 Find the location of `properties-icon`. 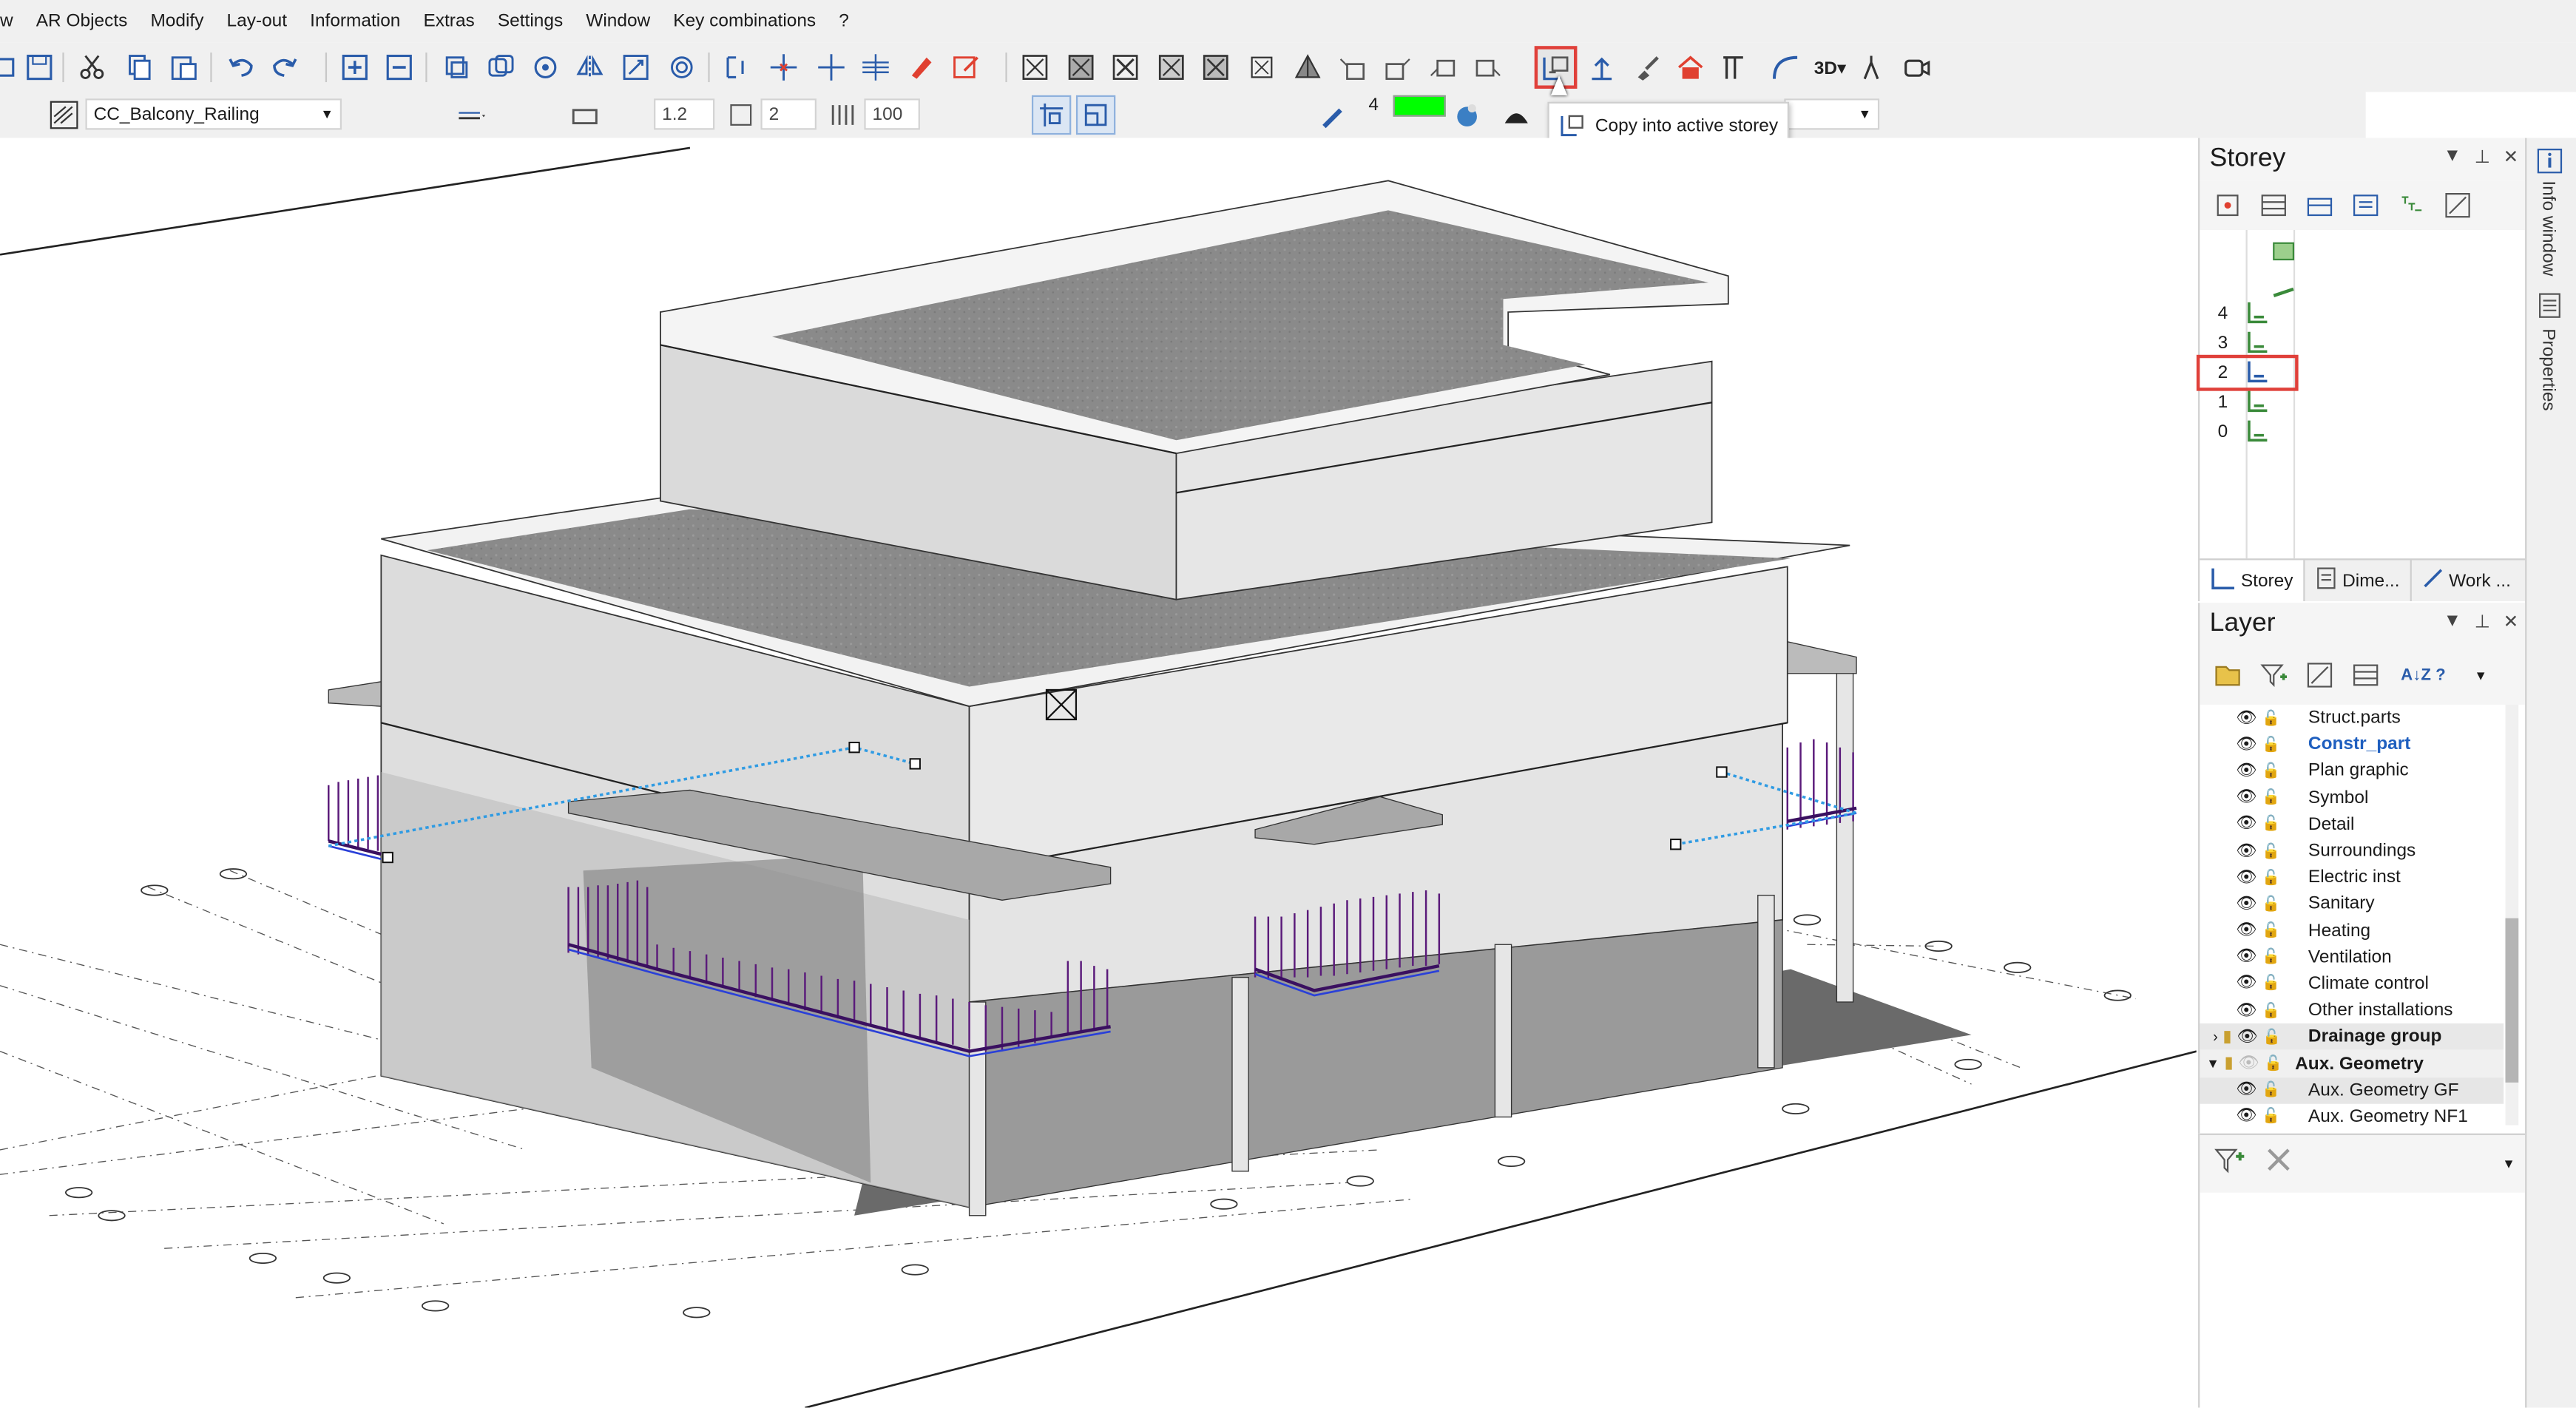

properties-icon is located at coordinates (2550, 310).